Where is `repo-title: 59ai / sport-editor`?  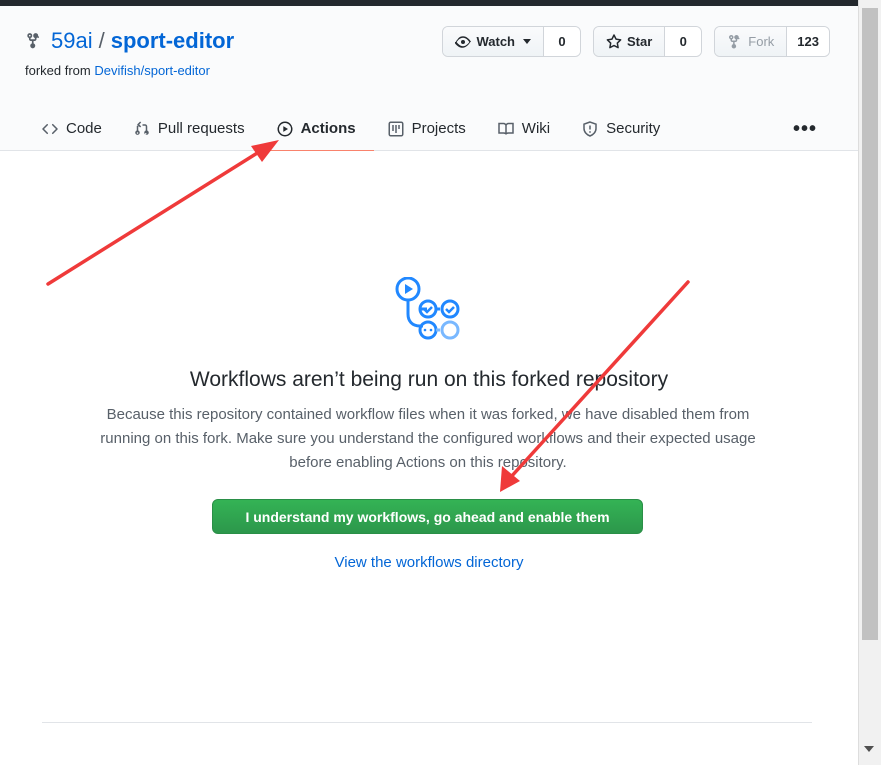
repo-title: 59ai / sport-editor is located at coordinates (129, 41).